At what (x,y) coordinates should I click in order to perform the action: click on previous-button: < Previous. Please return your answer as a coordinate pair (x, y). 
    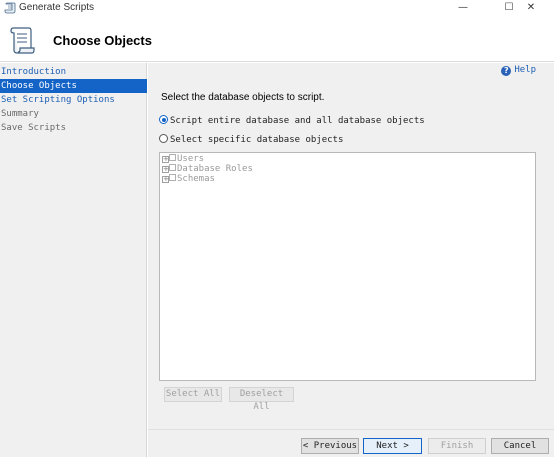
    Looking at the image, I should click on (330, 446).